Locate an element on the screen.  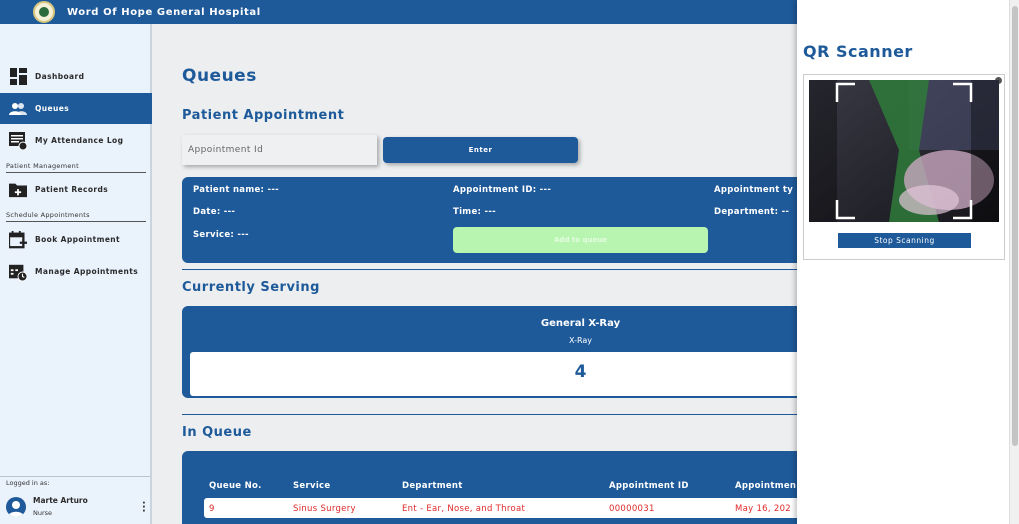
appointment-id-input is located at coordinates (279, 150).